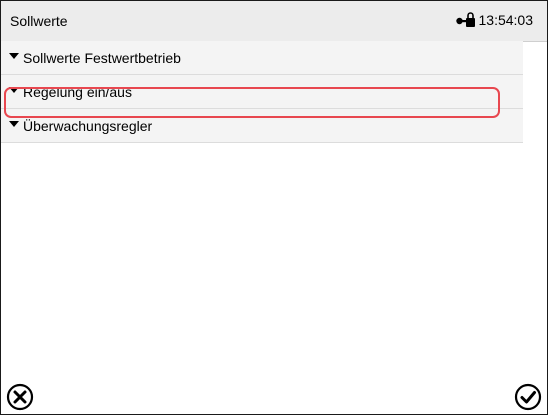 This screenshot has height=415, width=548. I want to click on cancel-button, so click(20, 397).